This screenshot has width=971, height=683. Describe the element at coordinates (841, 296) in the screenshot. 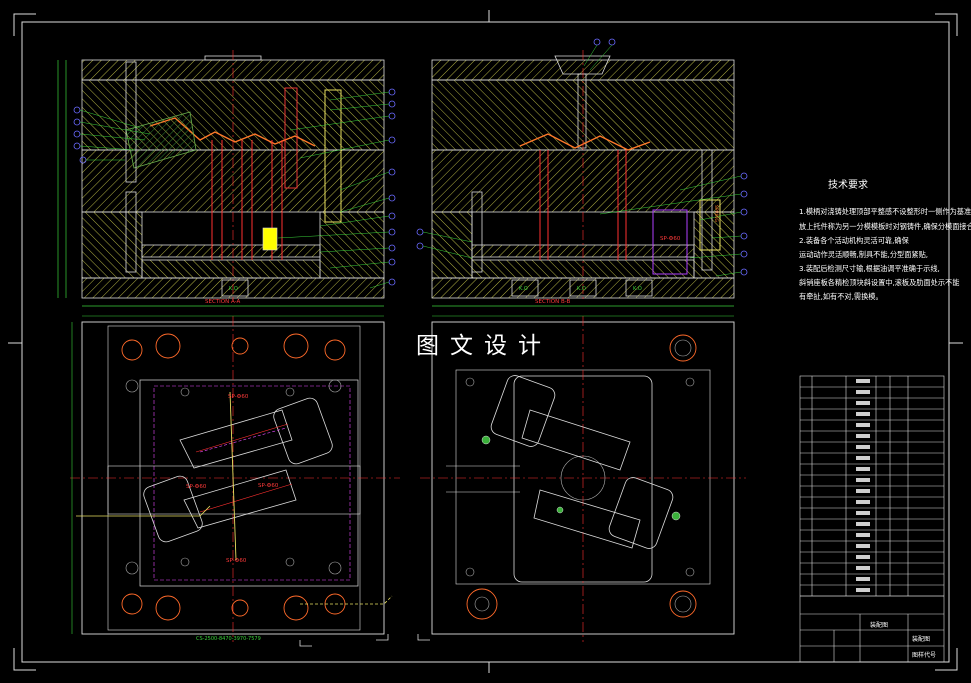

I see `tech-requirement-line: 有牵扯,如有不对,需换模。` at that location.